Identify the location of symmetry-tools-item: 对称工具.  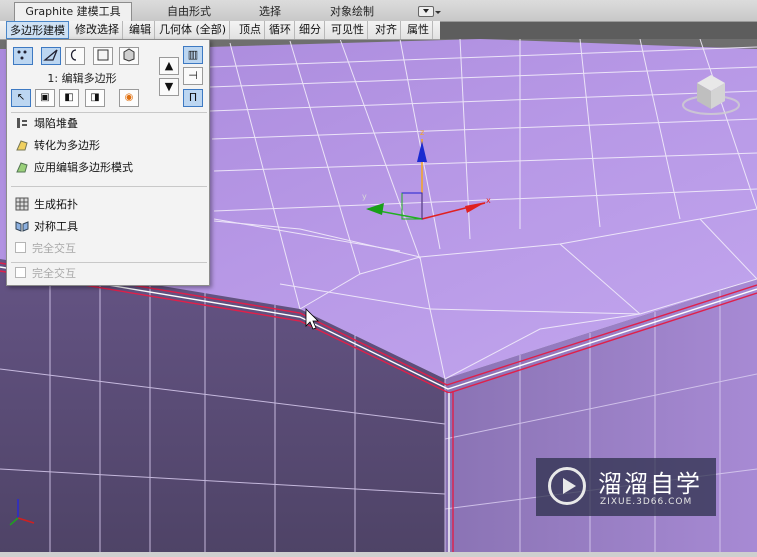
(46, 227).